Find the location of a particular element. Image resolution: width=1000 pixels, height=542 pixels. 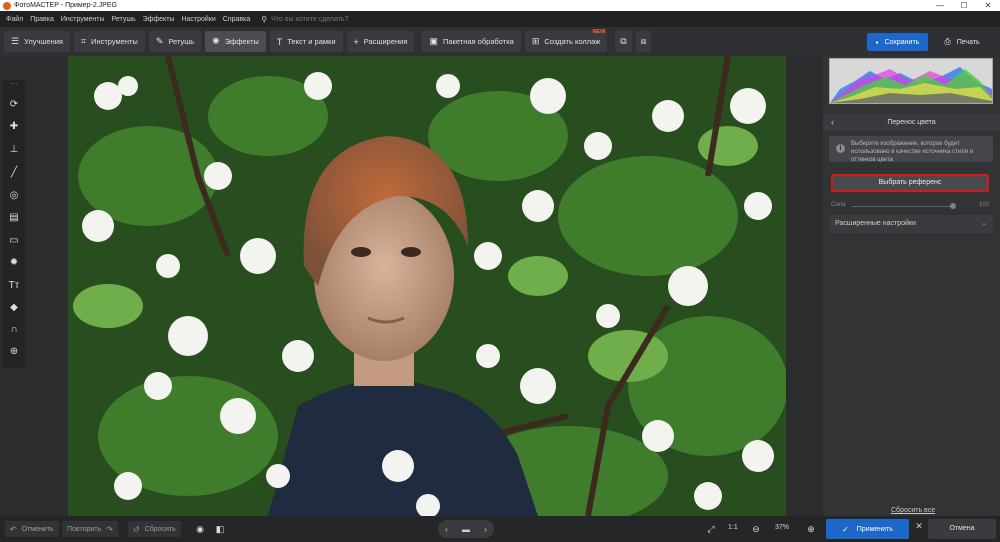

spot-icon: ◎ is located at coordinates (14, 195).